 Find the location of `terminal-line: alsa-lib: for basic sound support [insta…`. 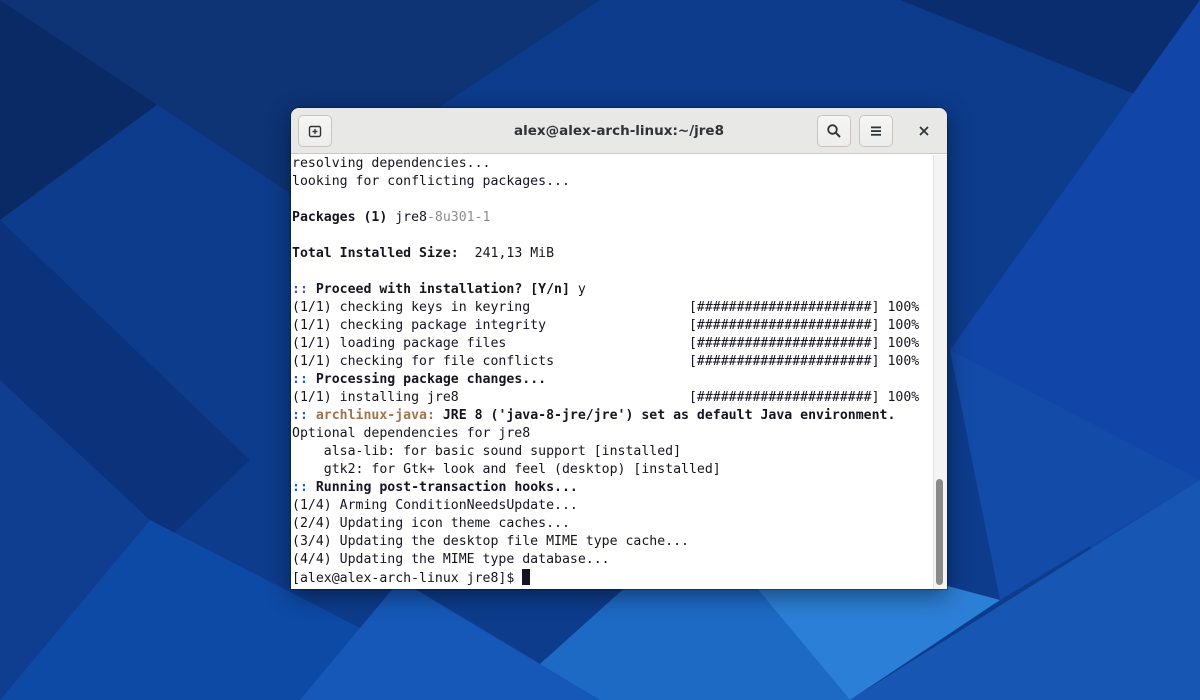

terminal-line: alsa-lib: for basic sound support [insta… is located at coordinates (487, 451).